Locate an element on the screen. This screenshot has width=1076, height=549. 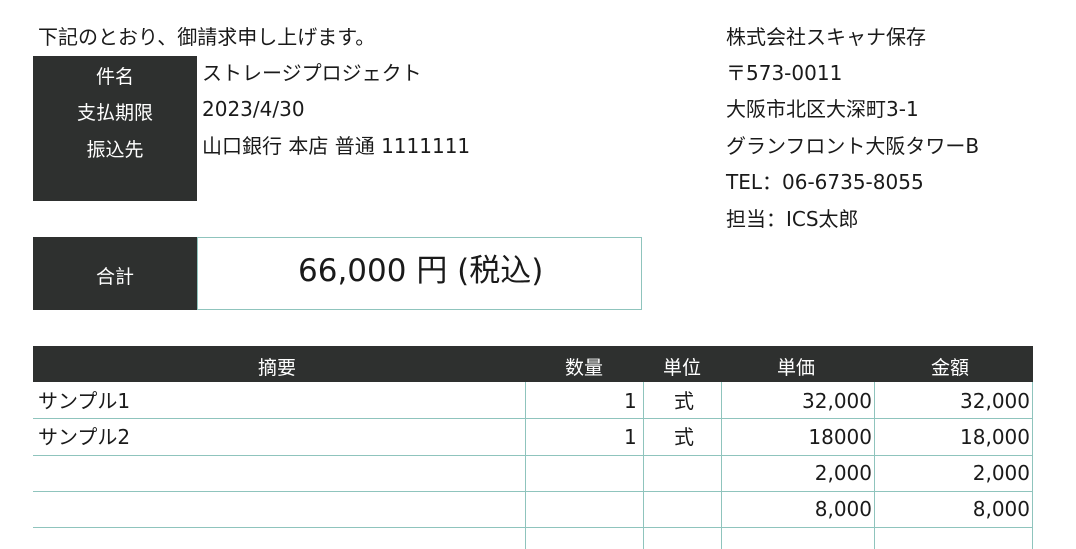
sender-postal: 〒573-0011 is located at coordinates (784, 73).